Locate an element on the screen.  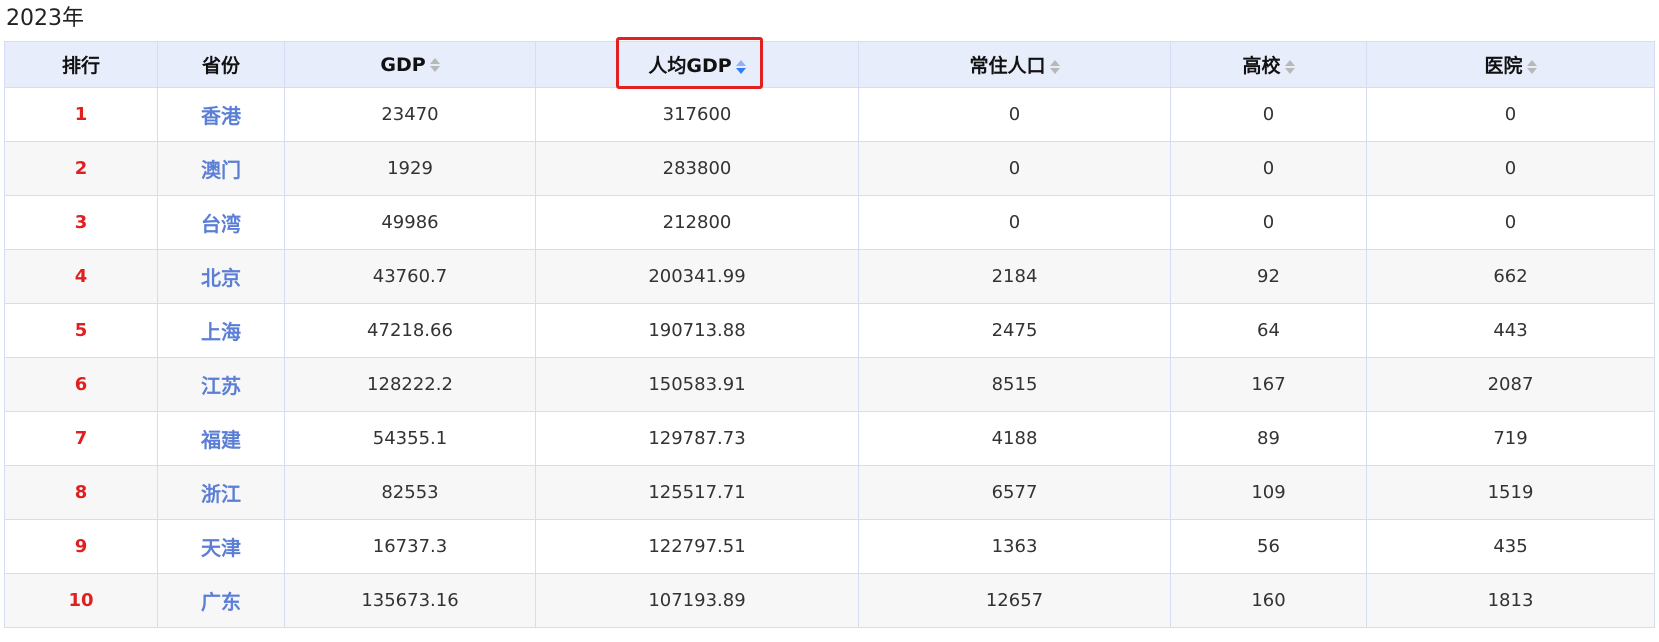
cell-universities: 64 is located at coordinates (1268, 330).